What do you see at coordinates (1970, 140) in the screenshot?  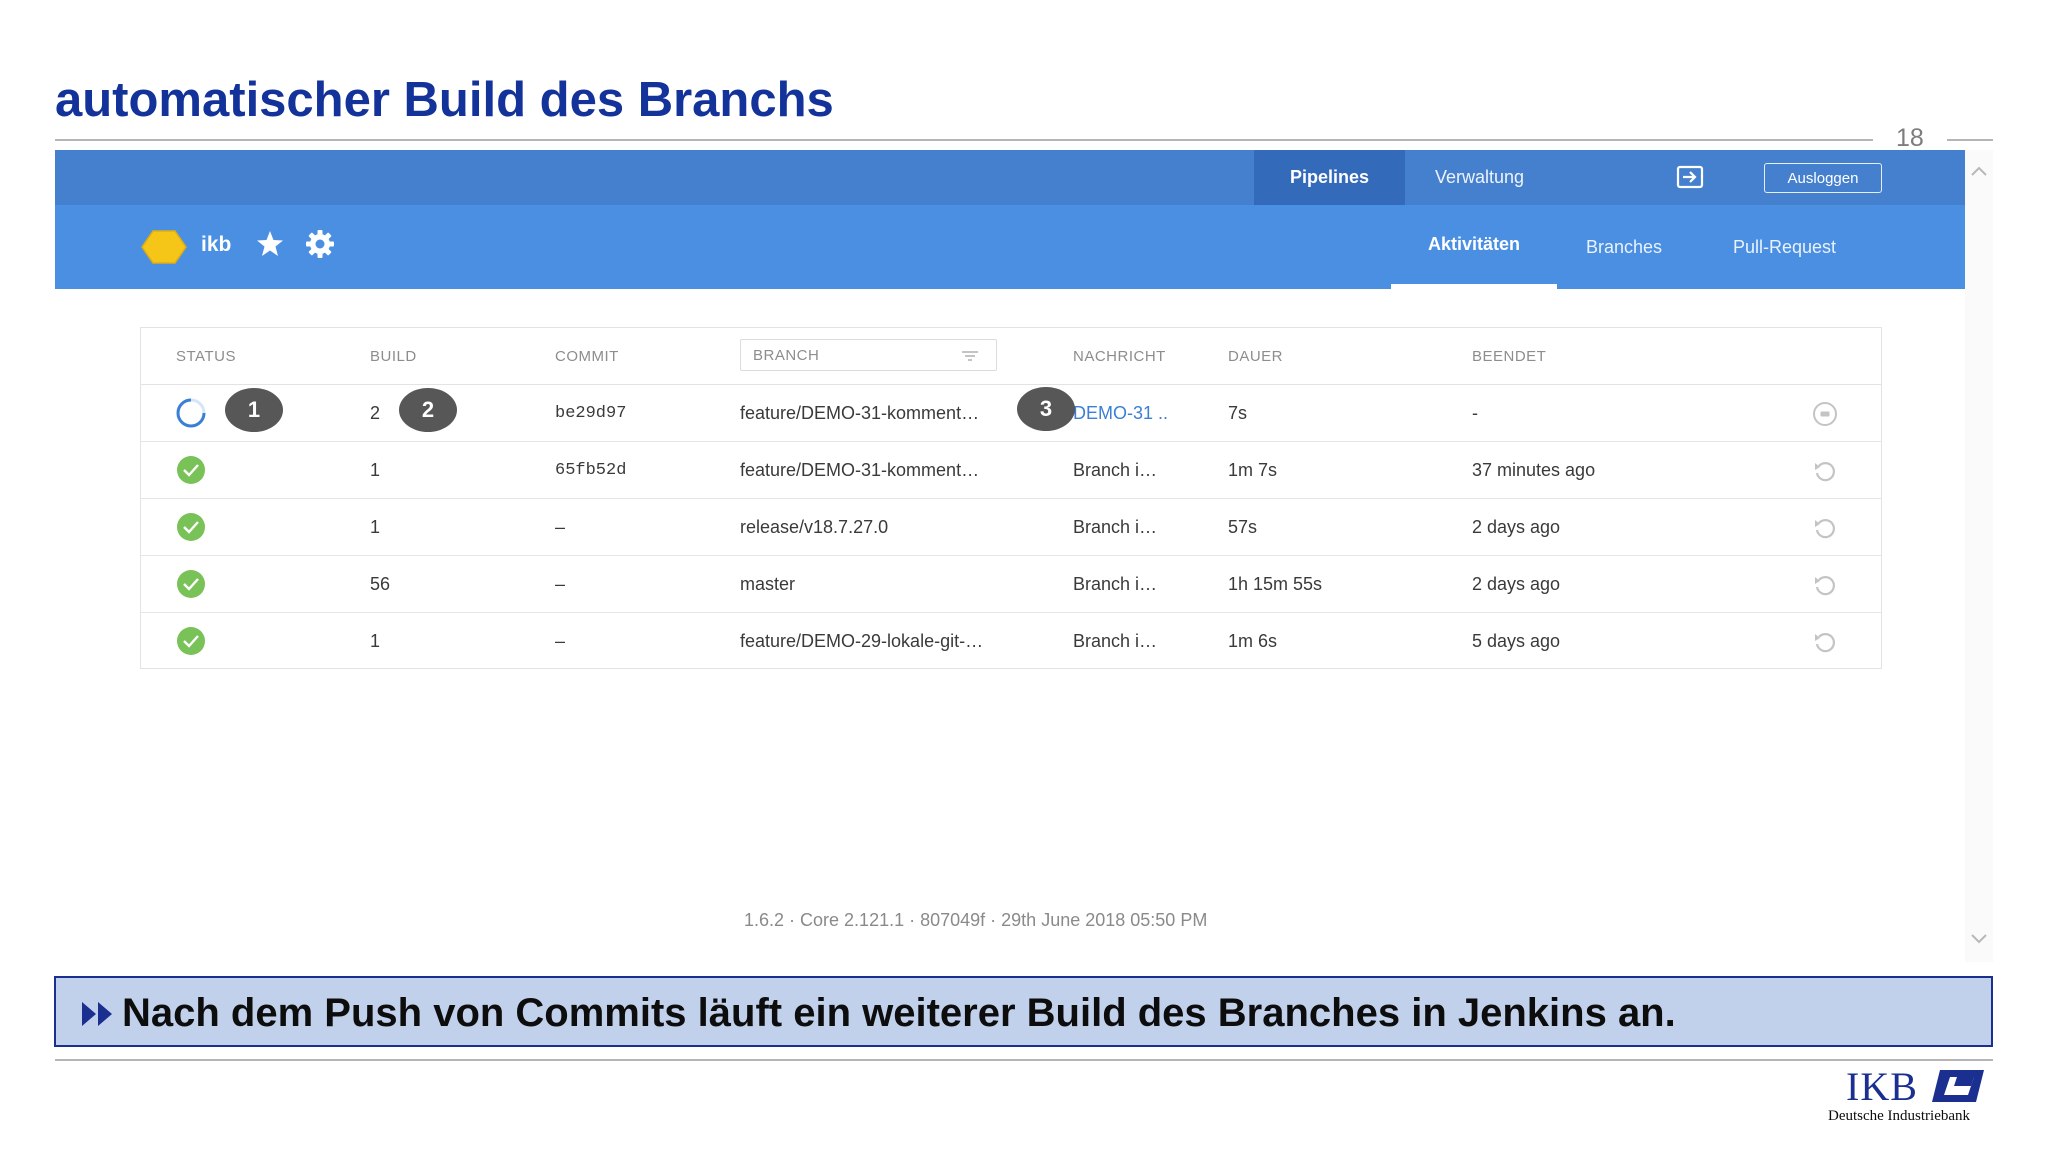 I see `title-divider-right` at bounding box center [1970, 140].